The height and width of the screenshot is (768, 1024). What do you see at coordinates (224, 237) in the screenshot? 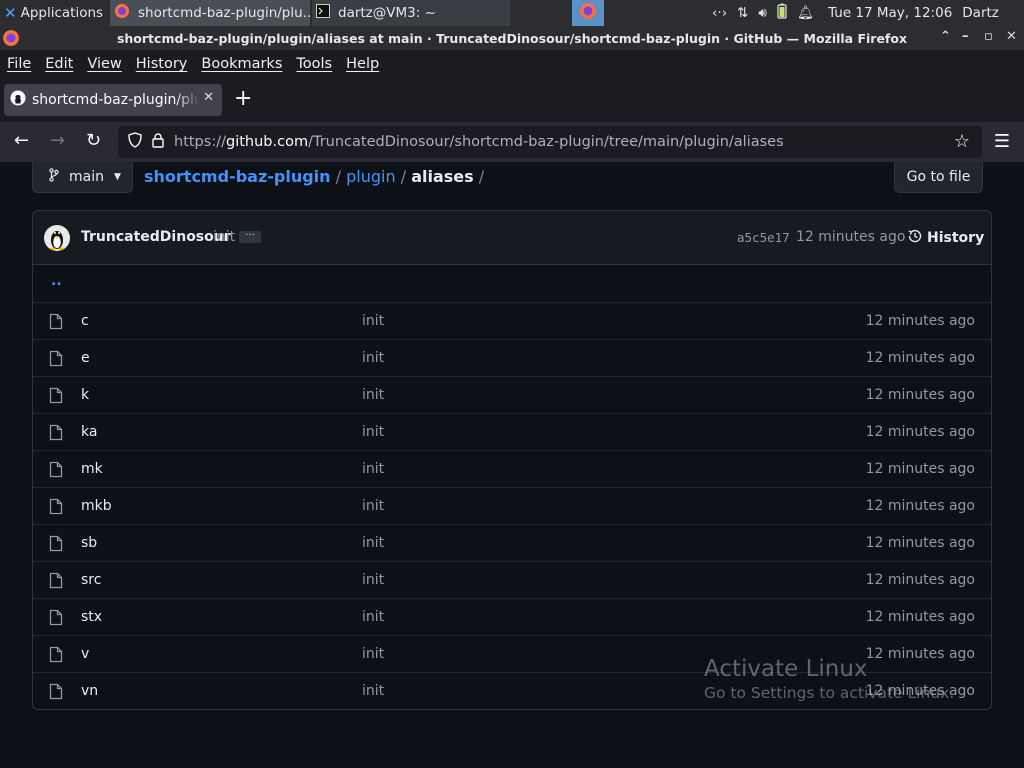
I see `commit-message: init` at bounding box center [224, 237].